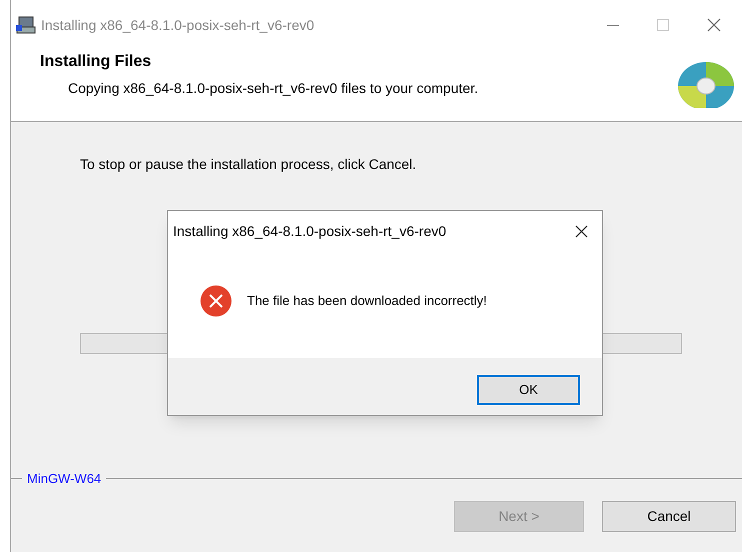 The width and height of the screenshot is (742, 552). What do you see at coordinates (367, 301) in the screenshot?
I see `error-message: The file has been downloaded incorrectly!` at bounding box center [367, 301].